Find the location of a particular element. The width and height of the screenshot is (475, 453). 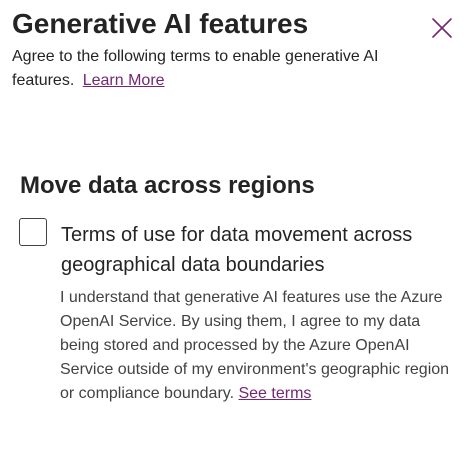

section-title: Move data across regions is located at coordinates (167, 185).